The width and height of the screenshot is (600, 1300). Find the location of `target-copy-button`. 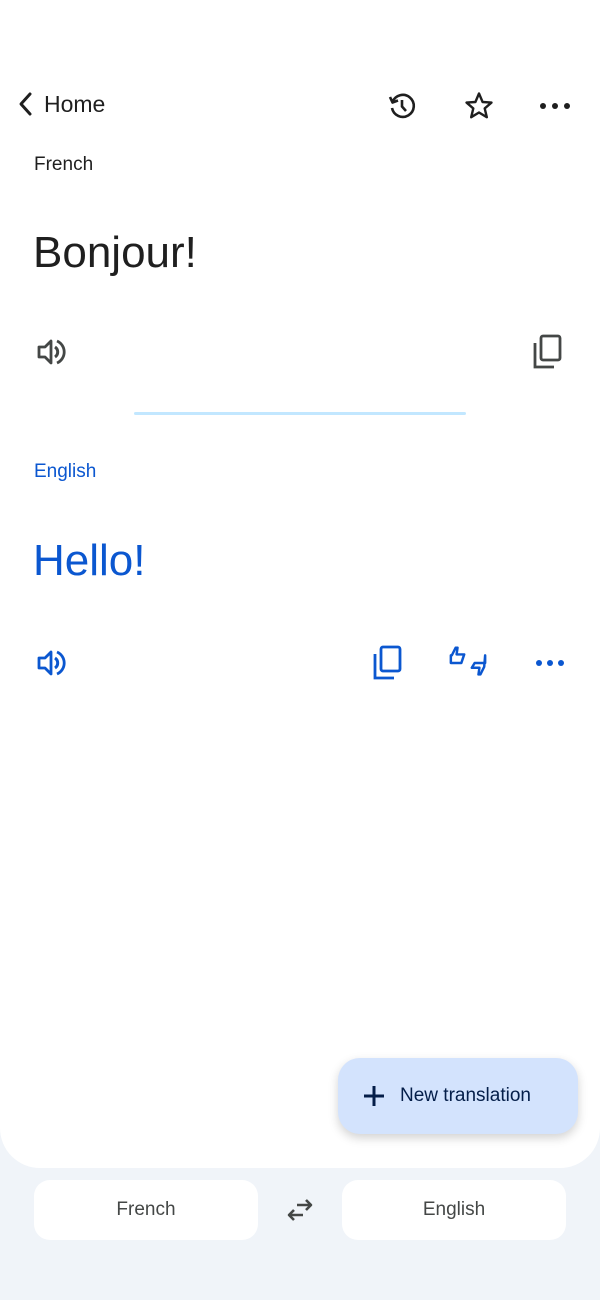

target-copy-button is located at coordinates (387, 663).